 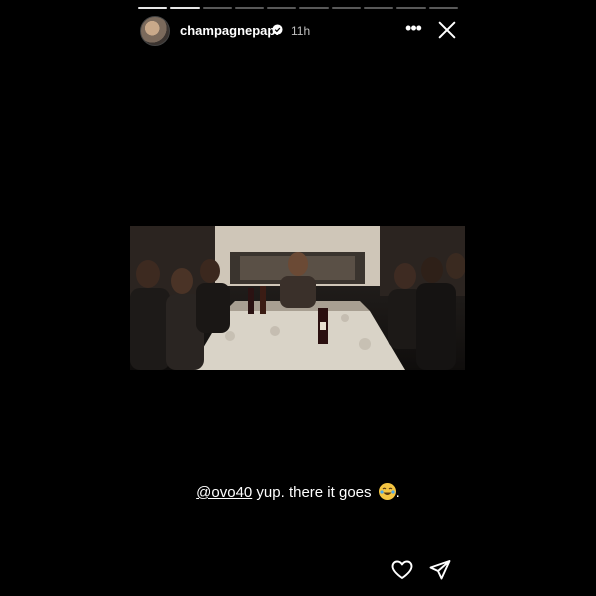 What do you see at coordinates (440, 570) in the screenshot?
I see `send-icon` at bounding box center [440, 570].